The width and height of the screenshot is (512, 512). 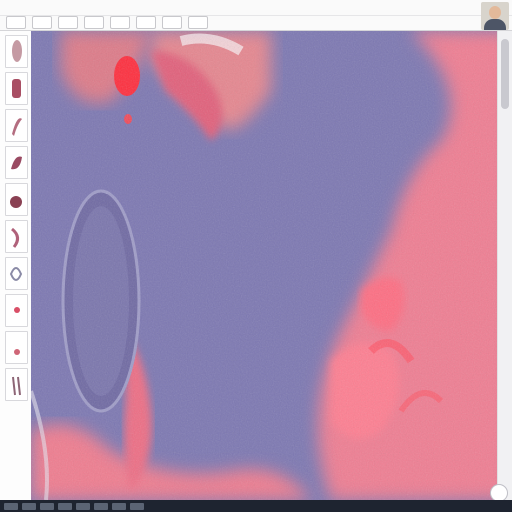 What do you see at coordinates (505, 74) in the screenshot?
I see `scrollbar-handle` at bounding box center [505, 74].